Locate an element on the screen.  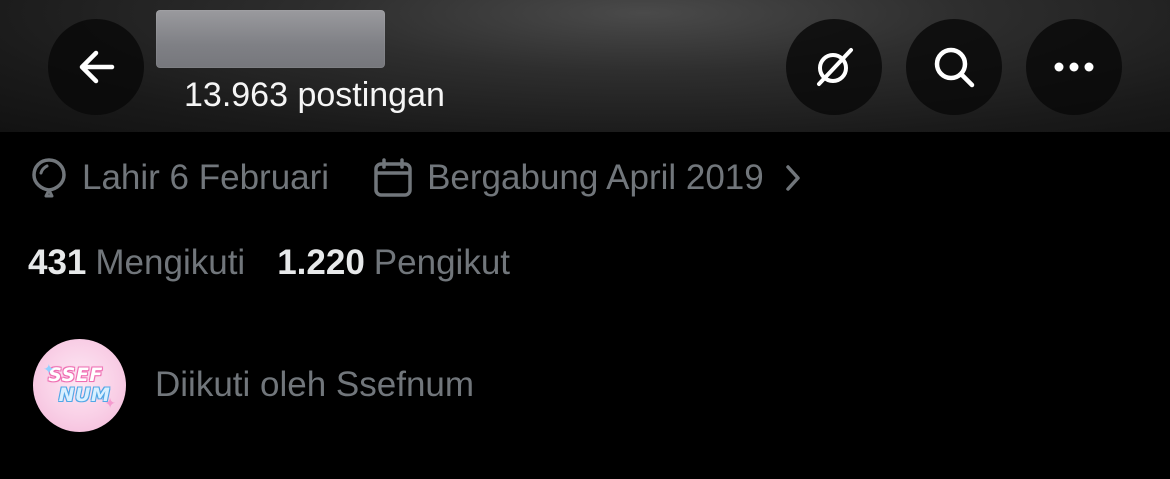
birth-date: Lahir 6 Februari is located at coordinates (179, 178).